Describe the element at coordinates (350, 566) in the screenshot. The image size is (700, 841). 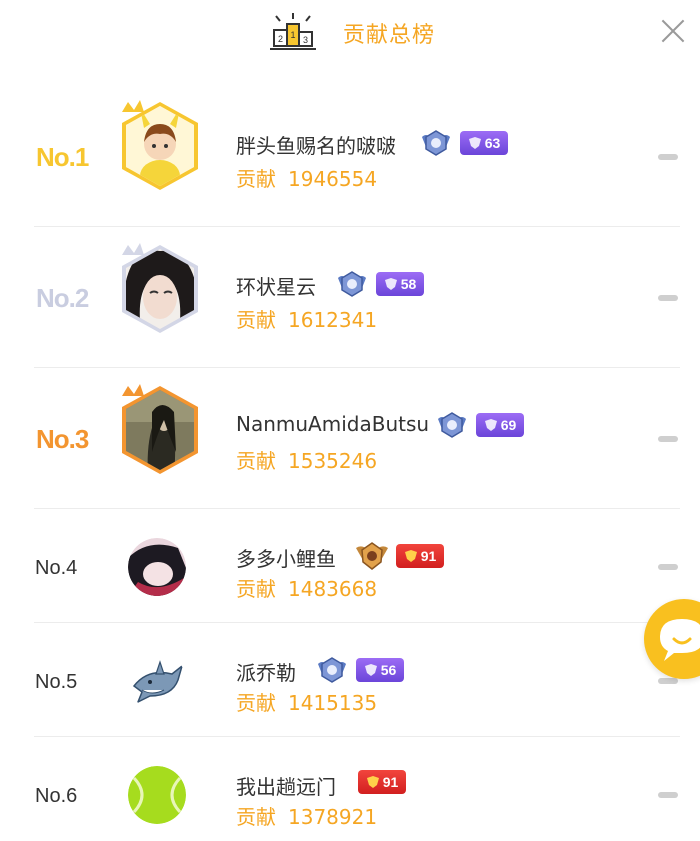
I see `list-item: No.4 多多小鲤鱼 91 贡献 1483668` at that location.